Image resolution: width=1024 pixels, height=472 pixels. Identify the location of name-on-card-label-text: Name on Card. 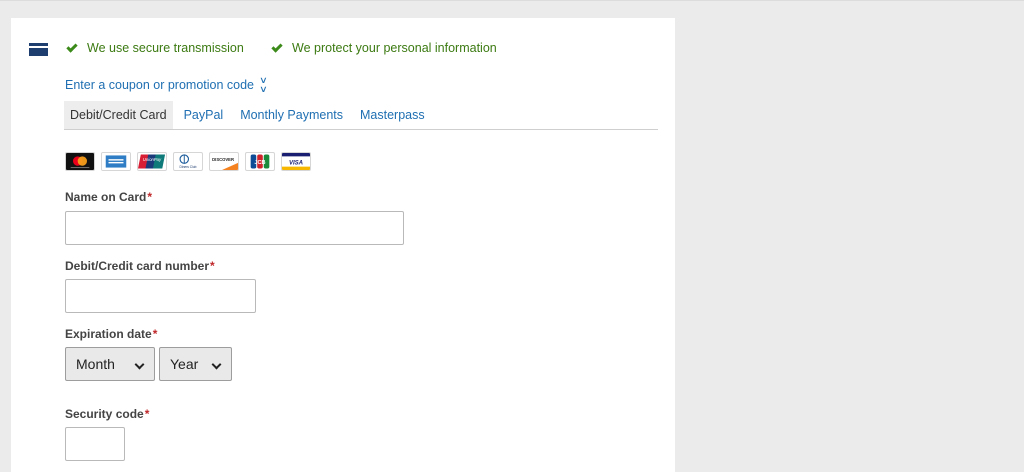
(106, 197).